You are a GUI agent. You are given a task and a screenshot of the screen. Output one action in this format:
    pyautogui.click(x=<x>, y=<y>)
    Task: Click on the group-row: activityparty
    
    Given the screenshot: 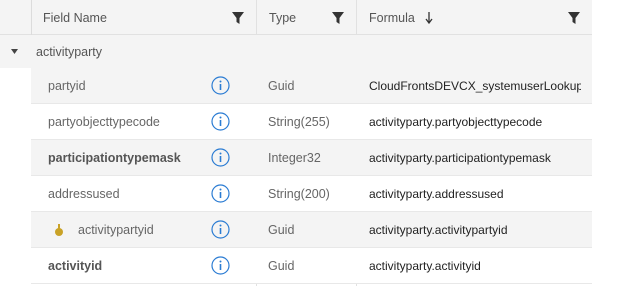 What is the action you would take?
    pyautogui.click(x=296, y=51)
    